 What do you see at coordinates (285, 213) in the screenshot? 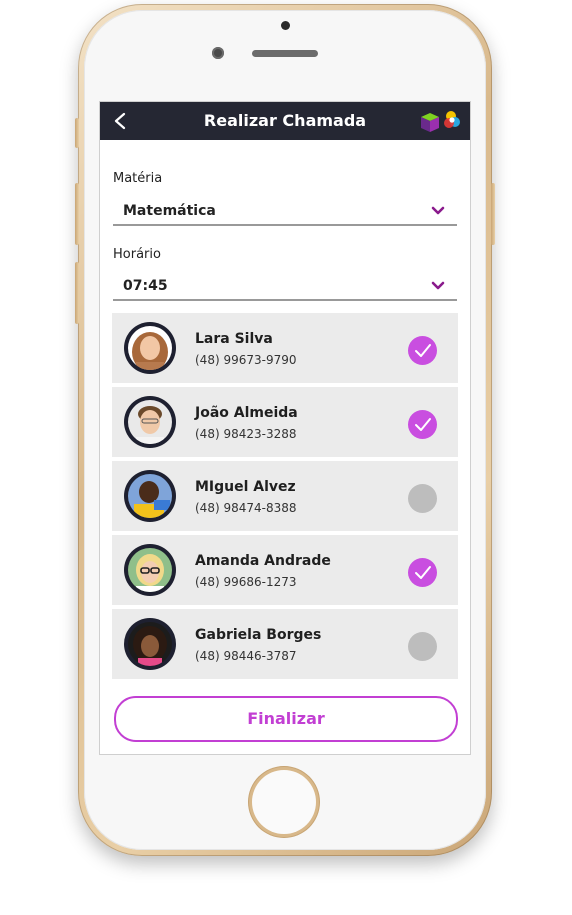
I see `subject-select: Matemática` at bounding box center [285, 213].